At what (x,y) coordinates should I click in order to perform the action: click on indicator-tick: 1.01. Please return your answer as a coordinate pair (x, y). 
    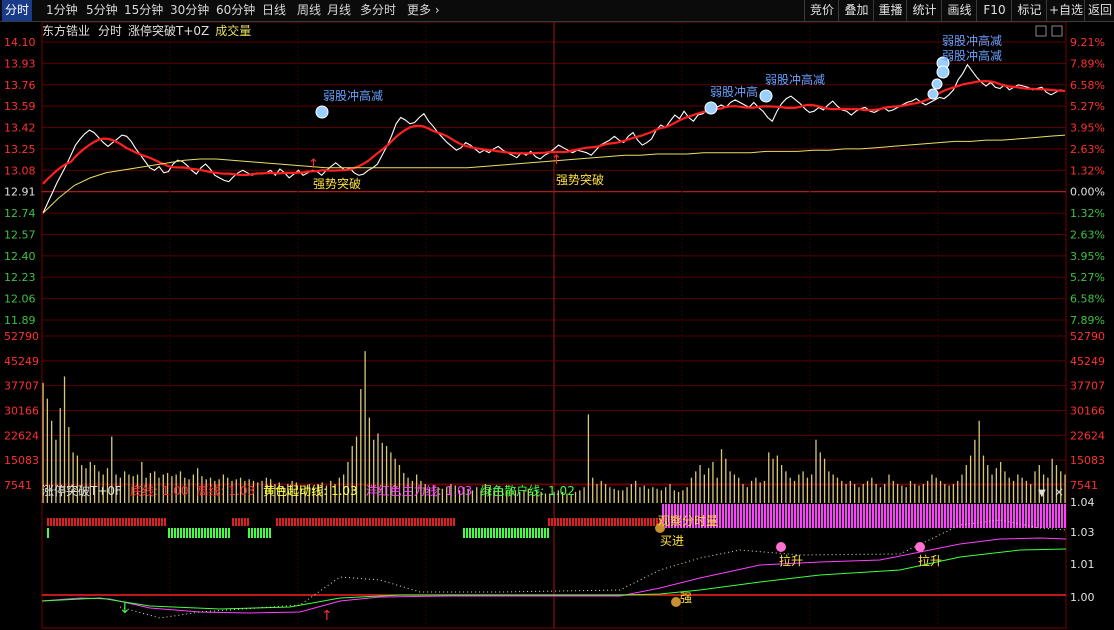
    Looking at the image, I should click on (1082, 564).